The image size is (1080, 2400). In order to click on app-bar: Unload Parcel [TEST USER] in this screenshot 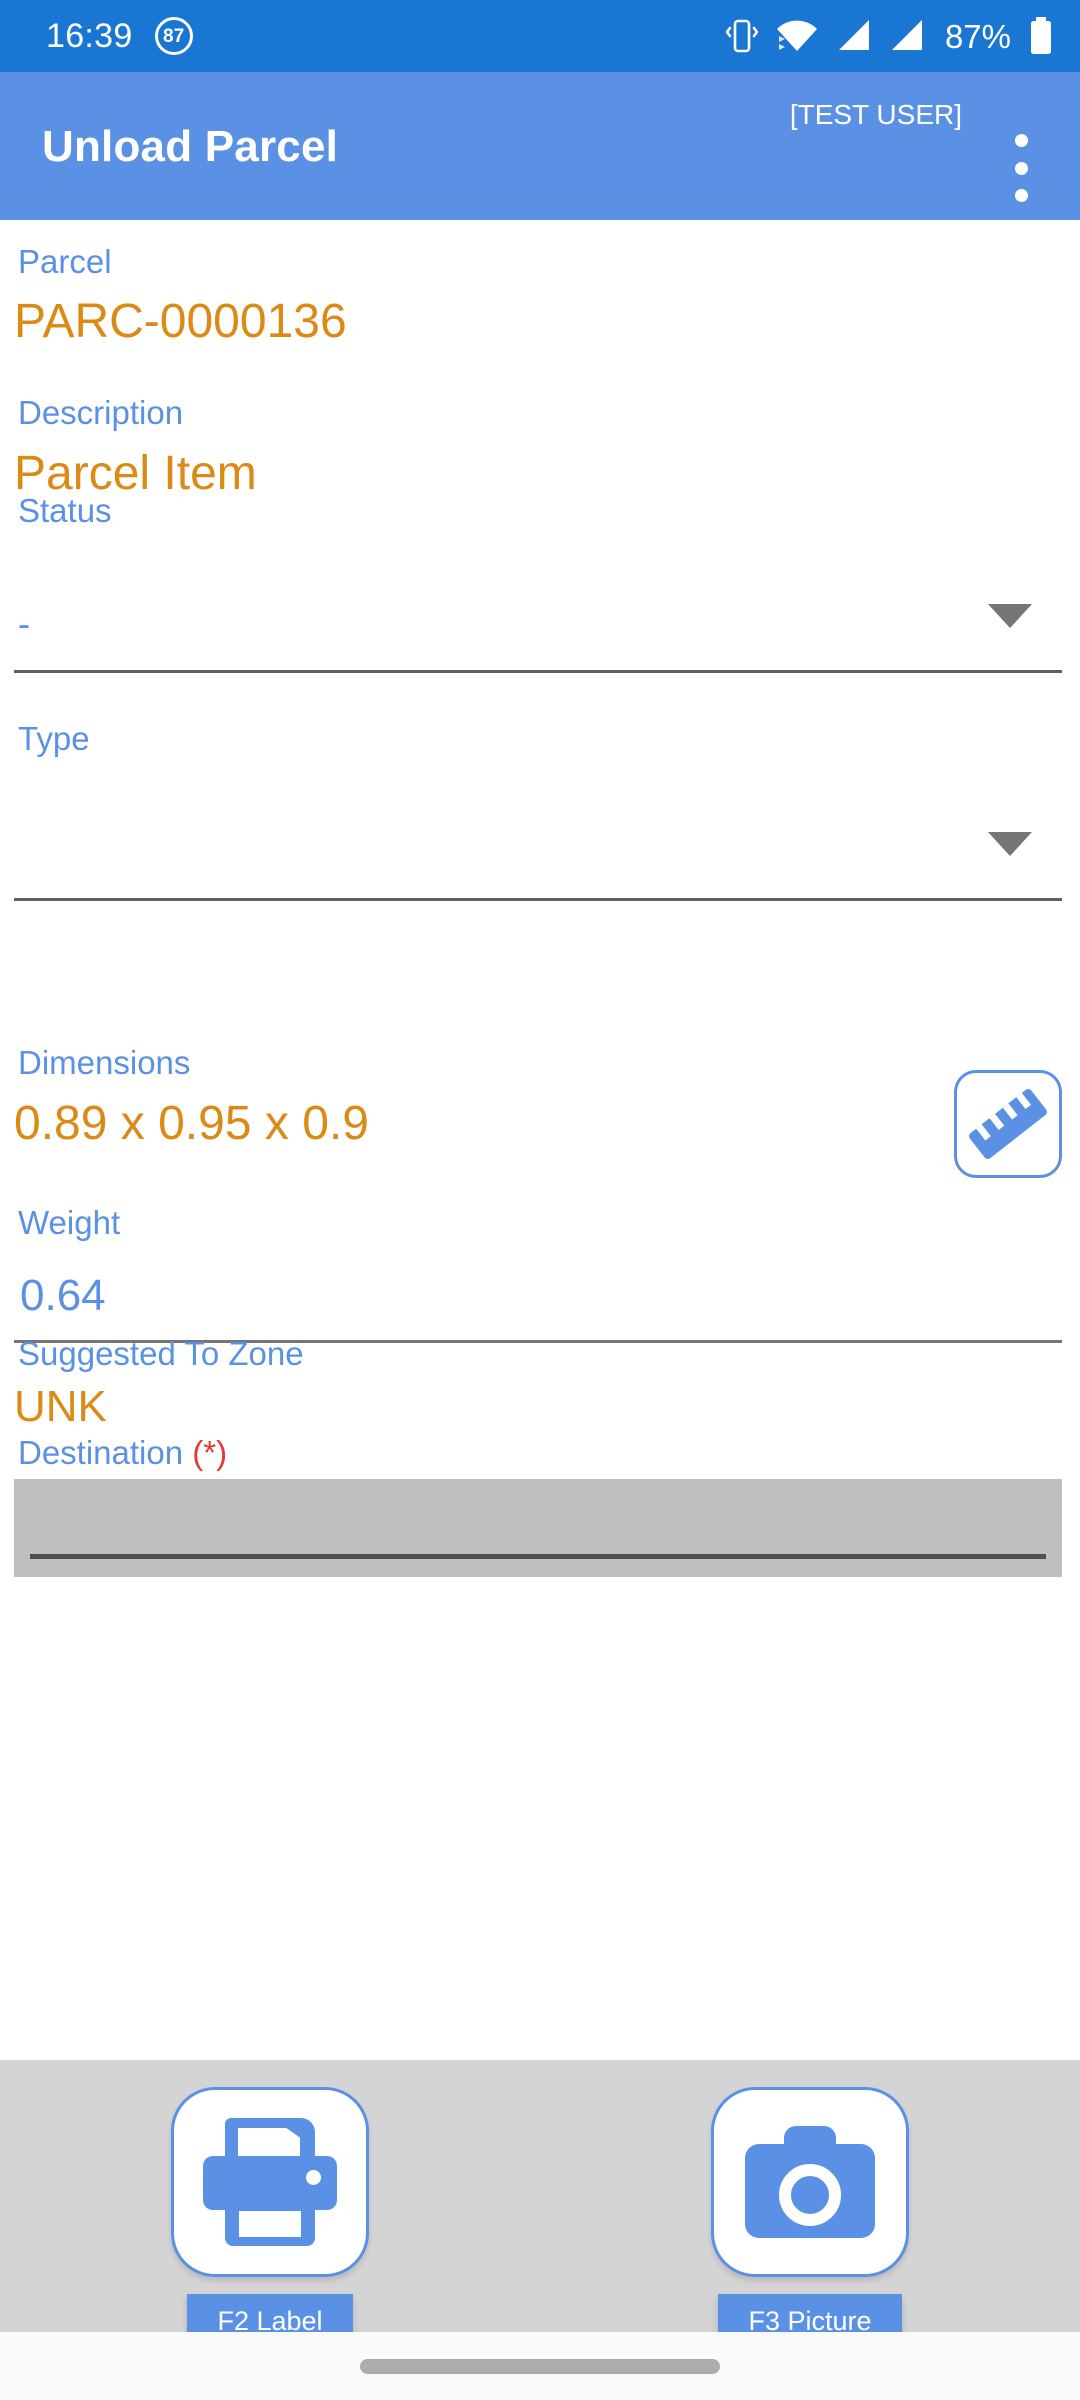, I will do `click(540, 146)`.